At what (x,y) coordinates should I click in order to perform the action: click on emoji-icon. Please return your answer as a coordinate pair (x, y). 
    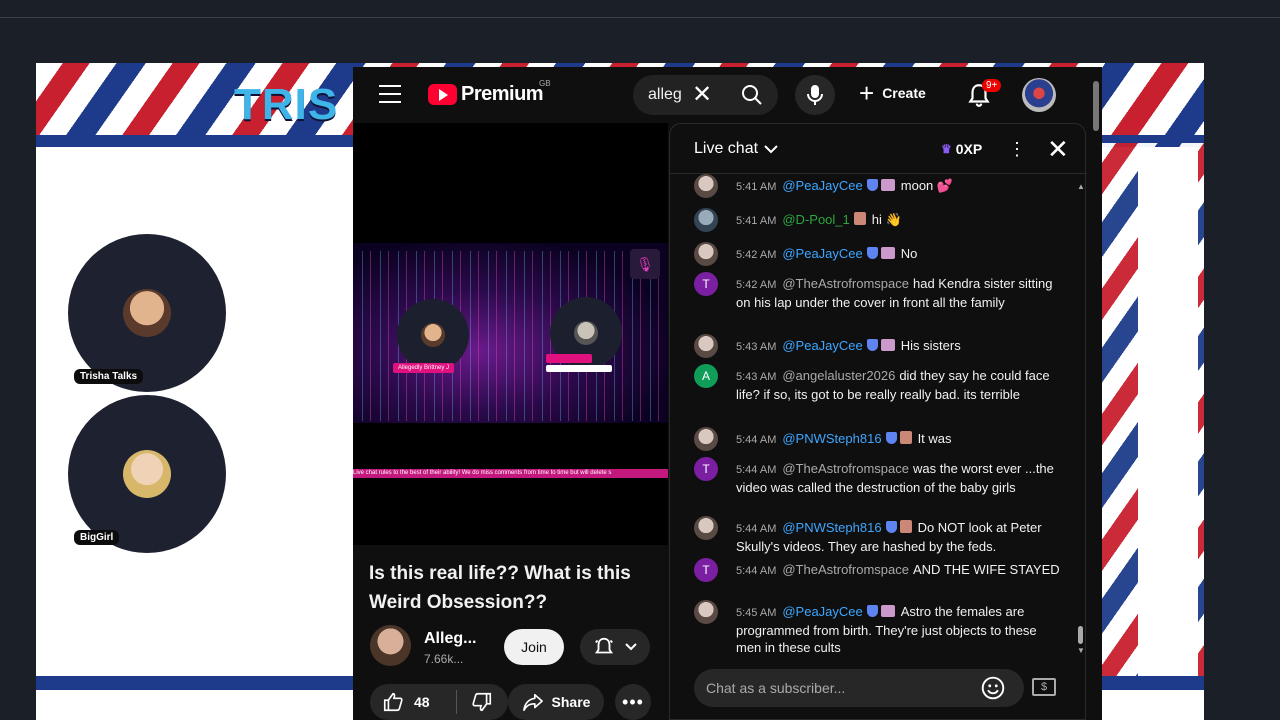
    Looking at the image, I should click on (993, 688).